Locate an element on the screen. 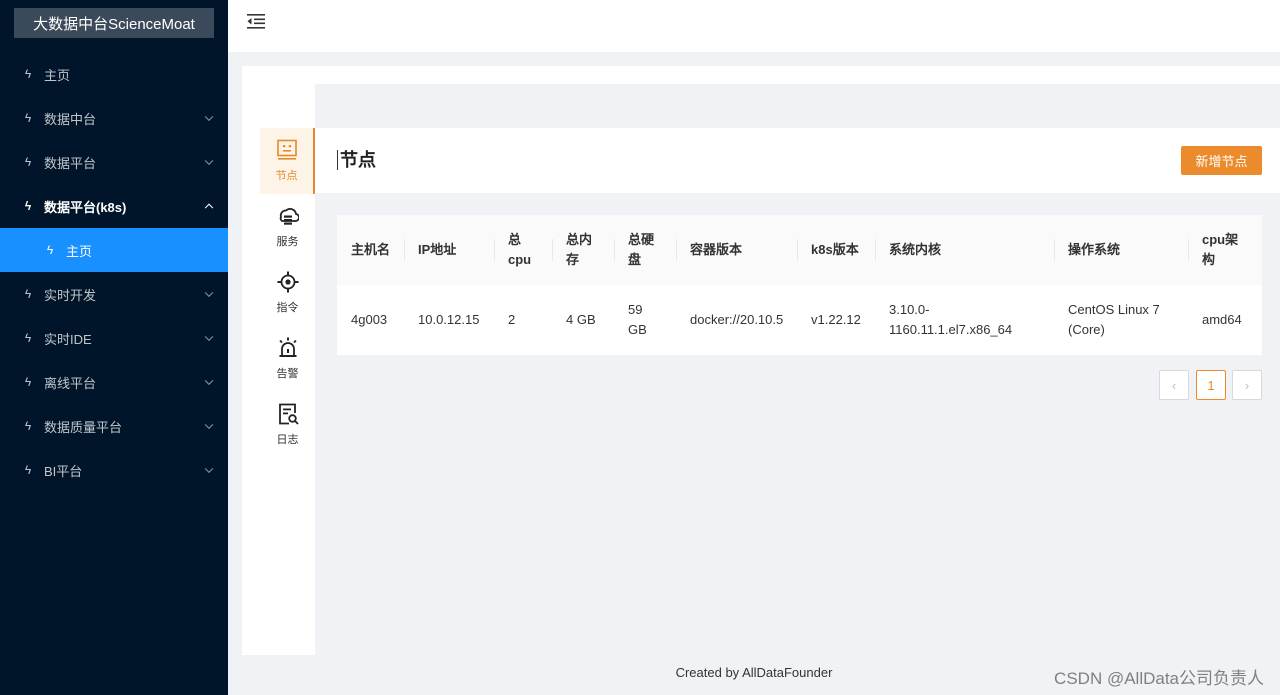  page-title: 节点 is located at coordinates (356, 160).